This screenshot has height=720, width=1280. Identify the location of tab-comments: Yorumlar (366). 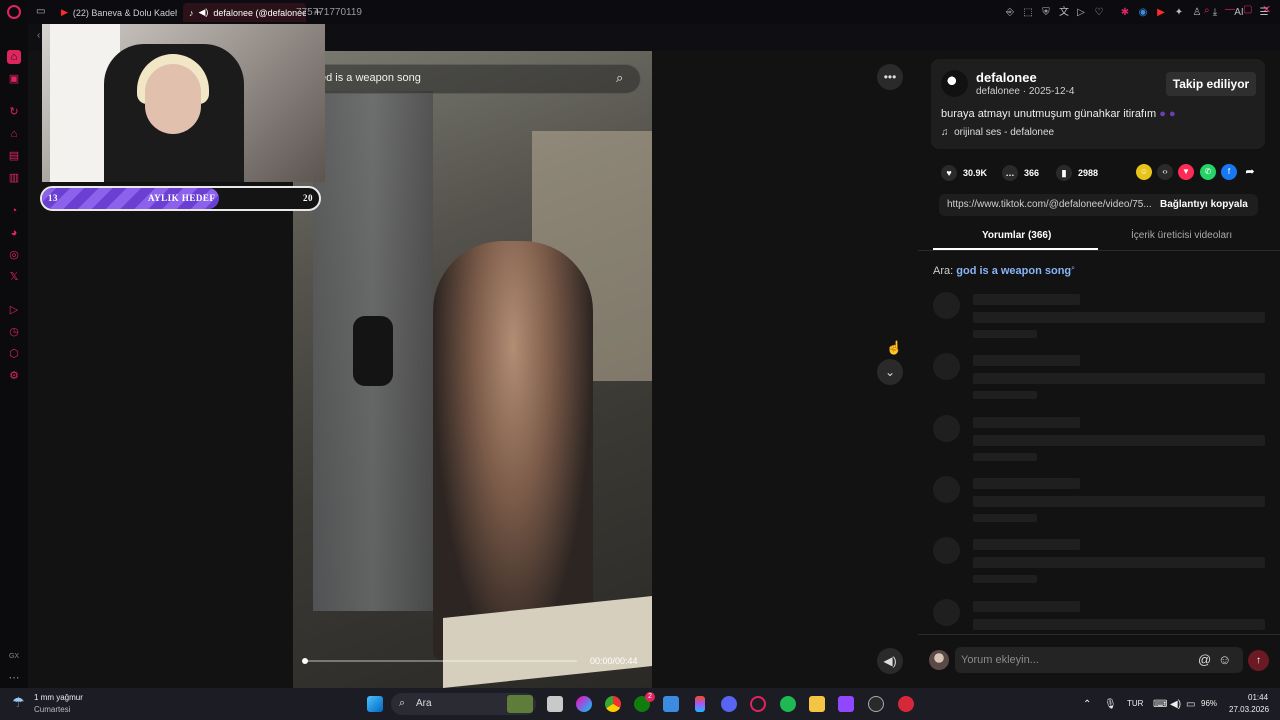
(1016, 235).